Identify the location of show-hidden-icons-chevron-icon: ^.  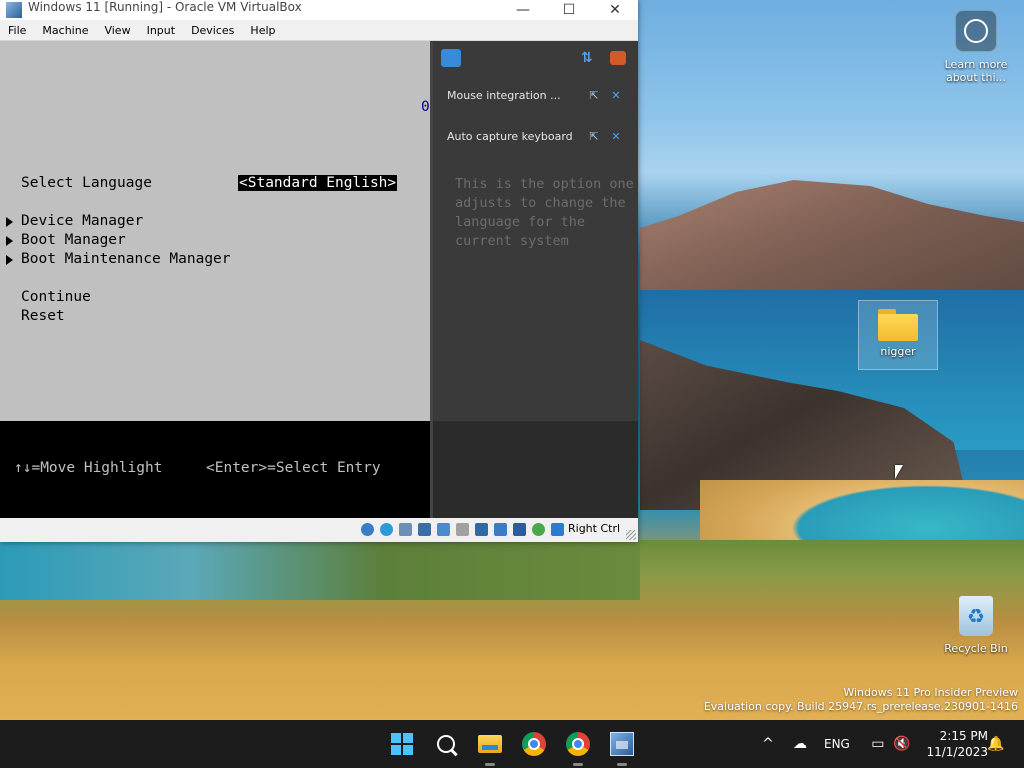
(768, 744).